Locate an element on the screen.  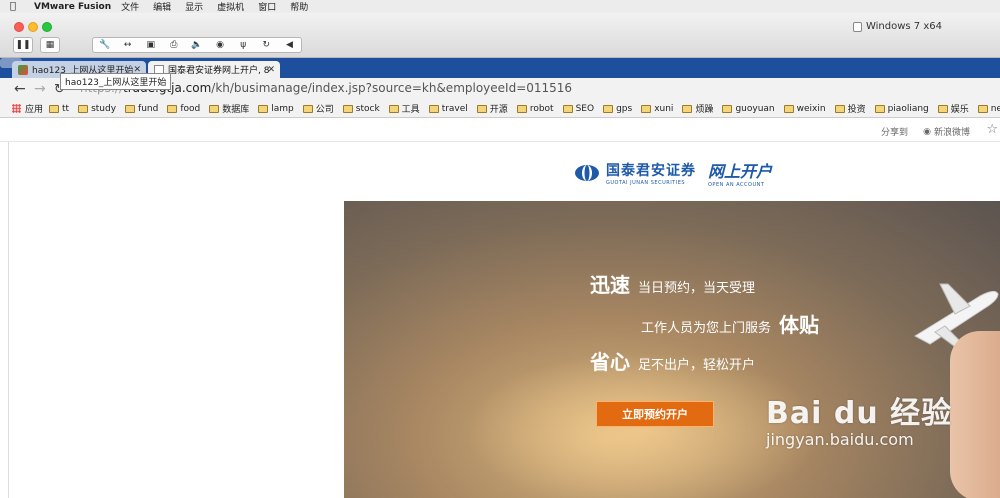
vm-window-title: Windows 7 x64 is located at coordinates (897, 26).